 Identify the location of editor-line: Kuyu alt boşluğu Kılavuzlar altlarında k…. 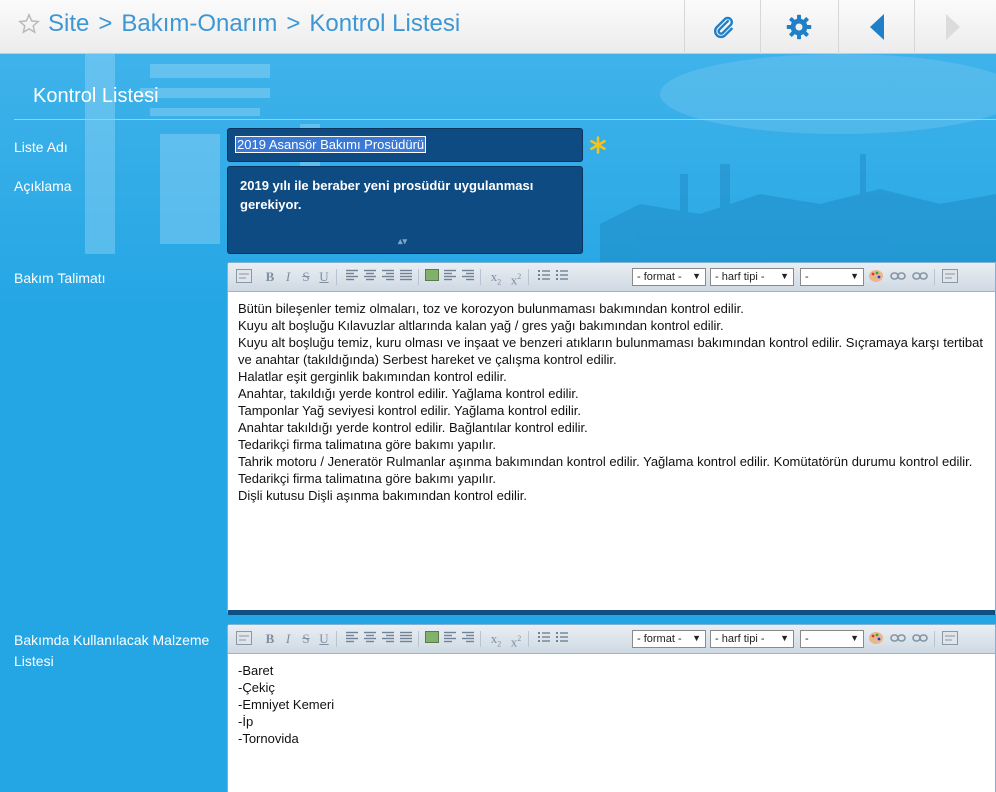
(481, 325).